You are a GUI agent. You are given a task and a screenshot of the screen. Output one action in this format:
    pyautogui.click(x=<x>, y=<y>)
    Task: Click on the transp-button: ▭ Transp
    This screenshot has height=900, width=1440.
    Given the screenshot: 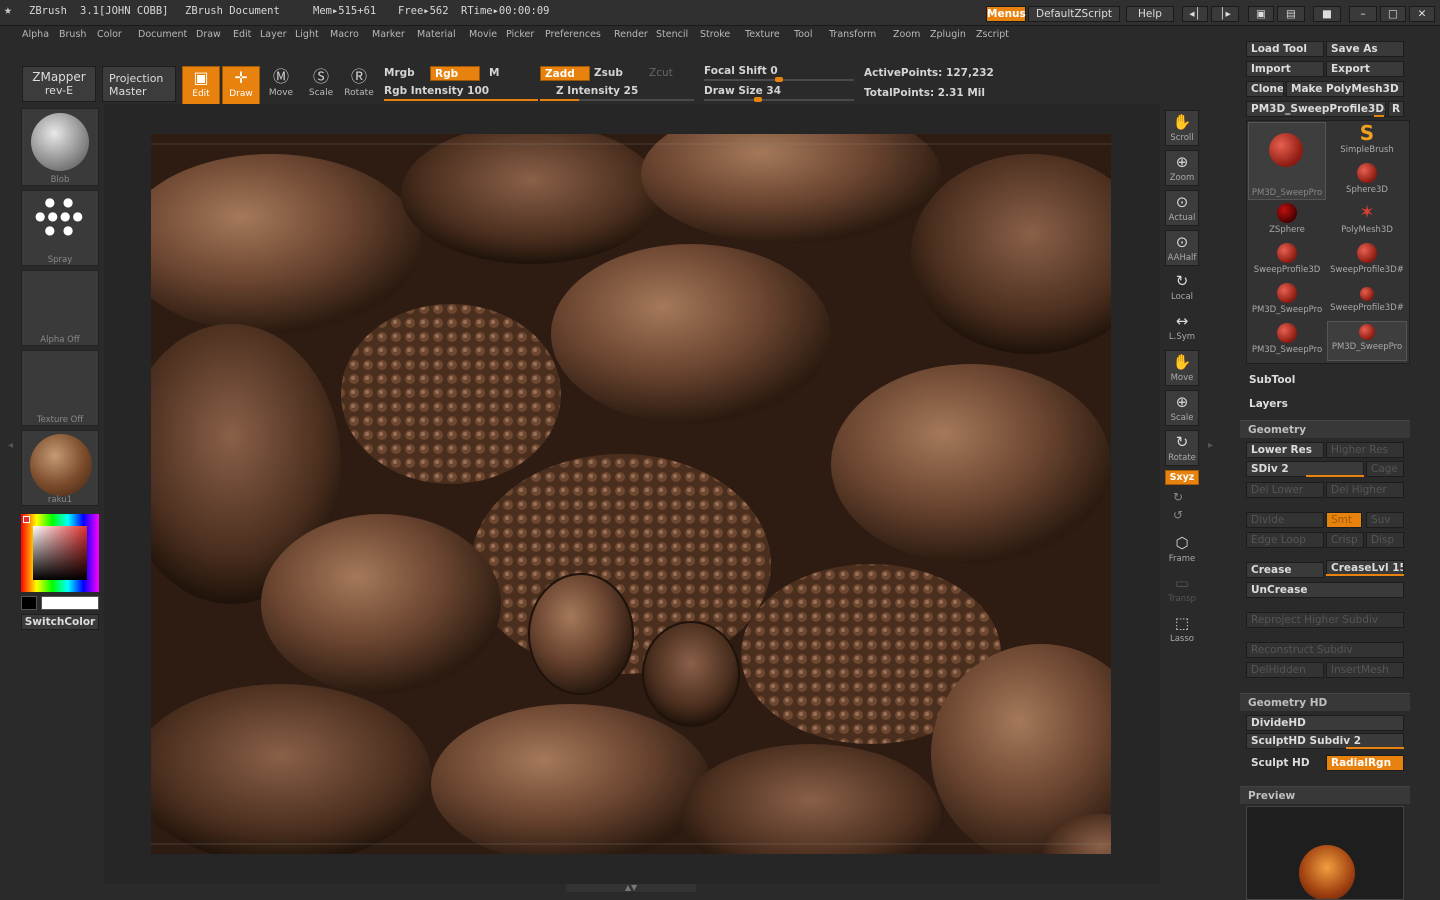 What is the action you would take?
    pyautogui.click(x=1182, y=590)
    